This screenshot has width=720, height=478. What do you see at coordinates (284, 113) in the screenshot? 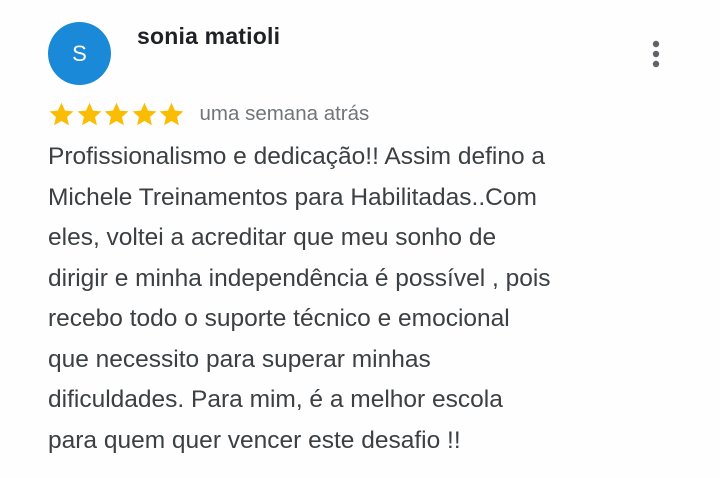
I see `review-timestamp: uma semana atrás` at bounding box center [284, 113].